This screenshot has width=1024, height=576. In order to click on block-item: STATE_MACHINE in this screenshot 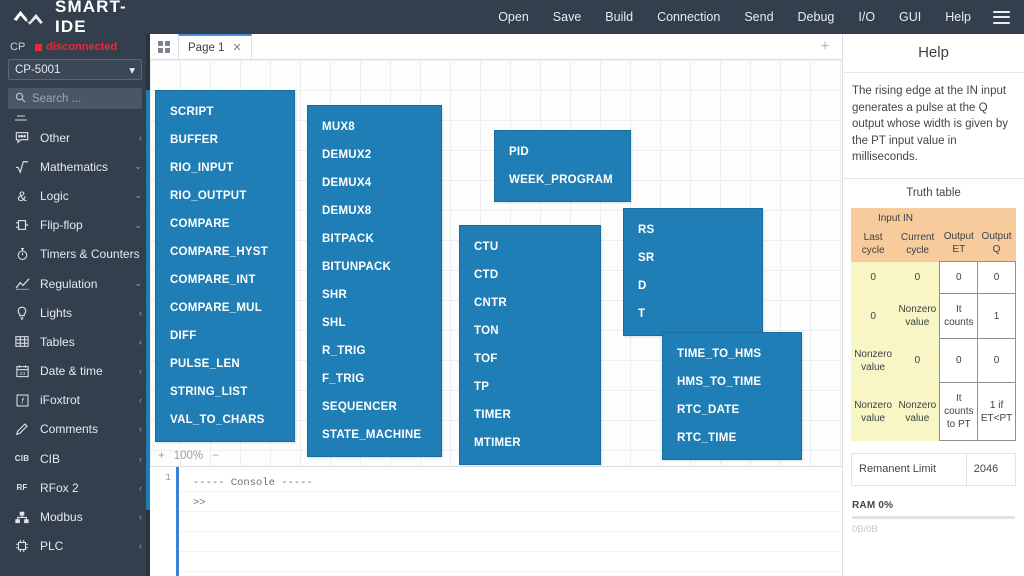, I will do `click(374, 435)`.